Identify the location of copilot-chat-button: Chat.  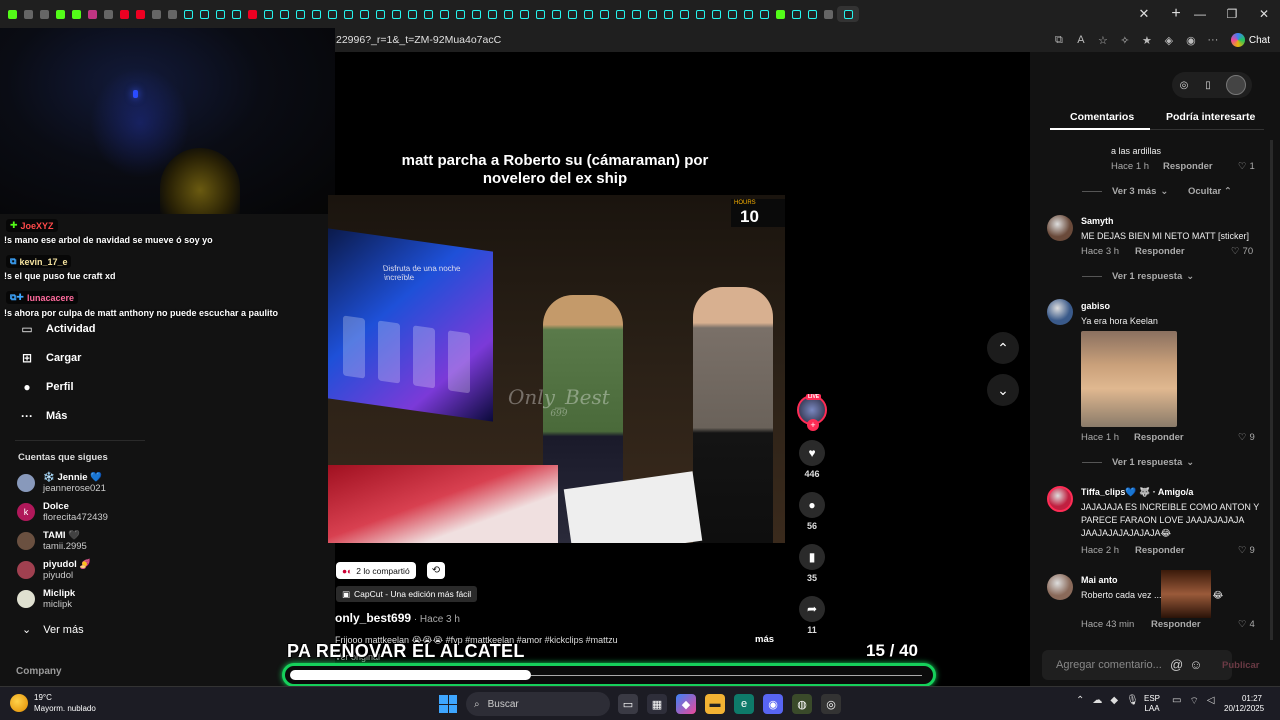
(1250, 40).